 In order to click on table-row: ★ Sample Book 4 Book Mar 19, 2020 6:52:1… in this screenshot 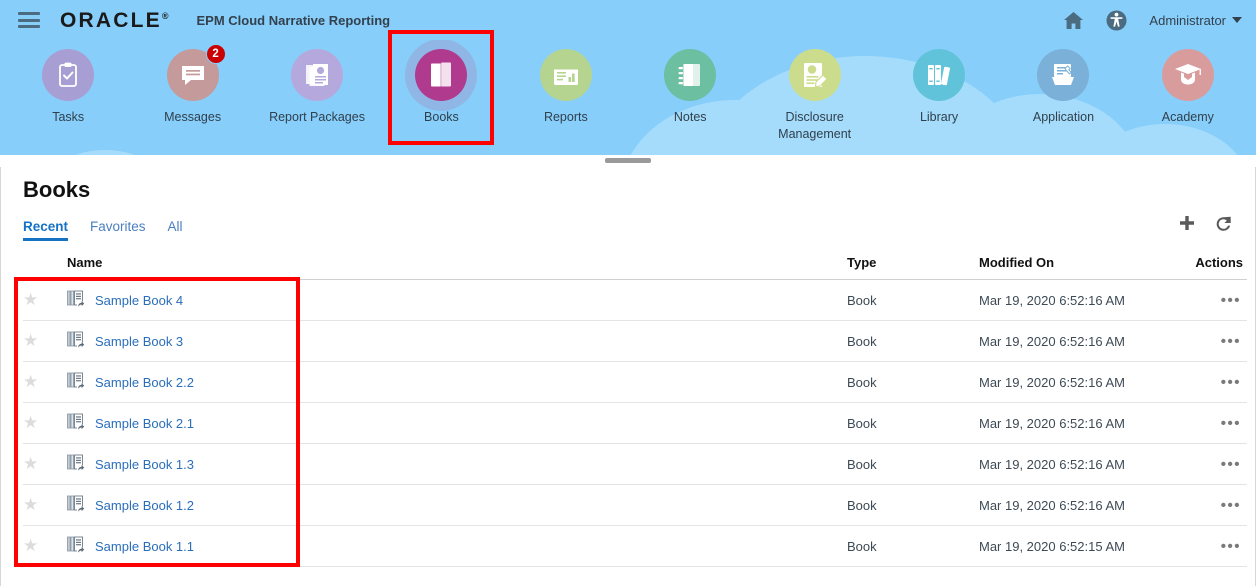, I will do `click(635, 300)`.